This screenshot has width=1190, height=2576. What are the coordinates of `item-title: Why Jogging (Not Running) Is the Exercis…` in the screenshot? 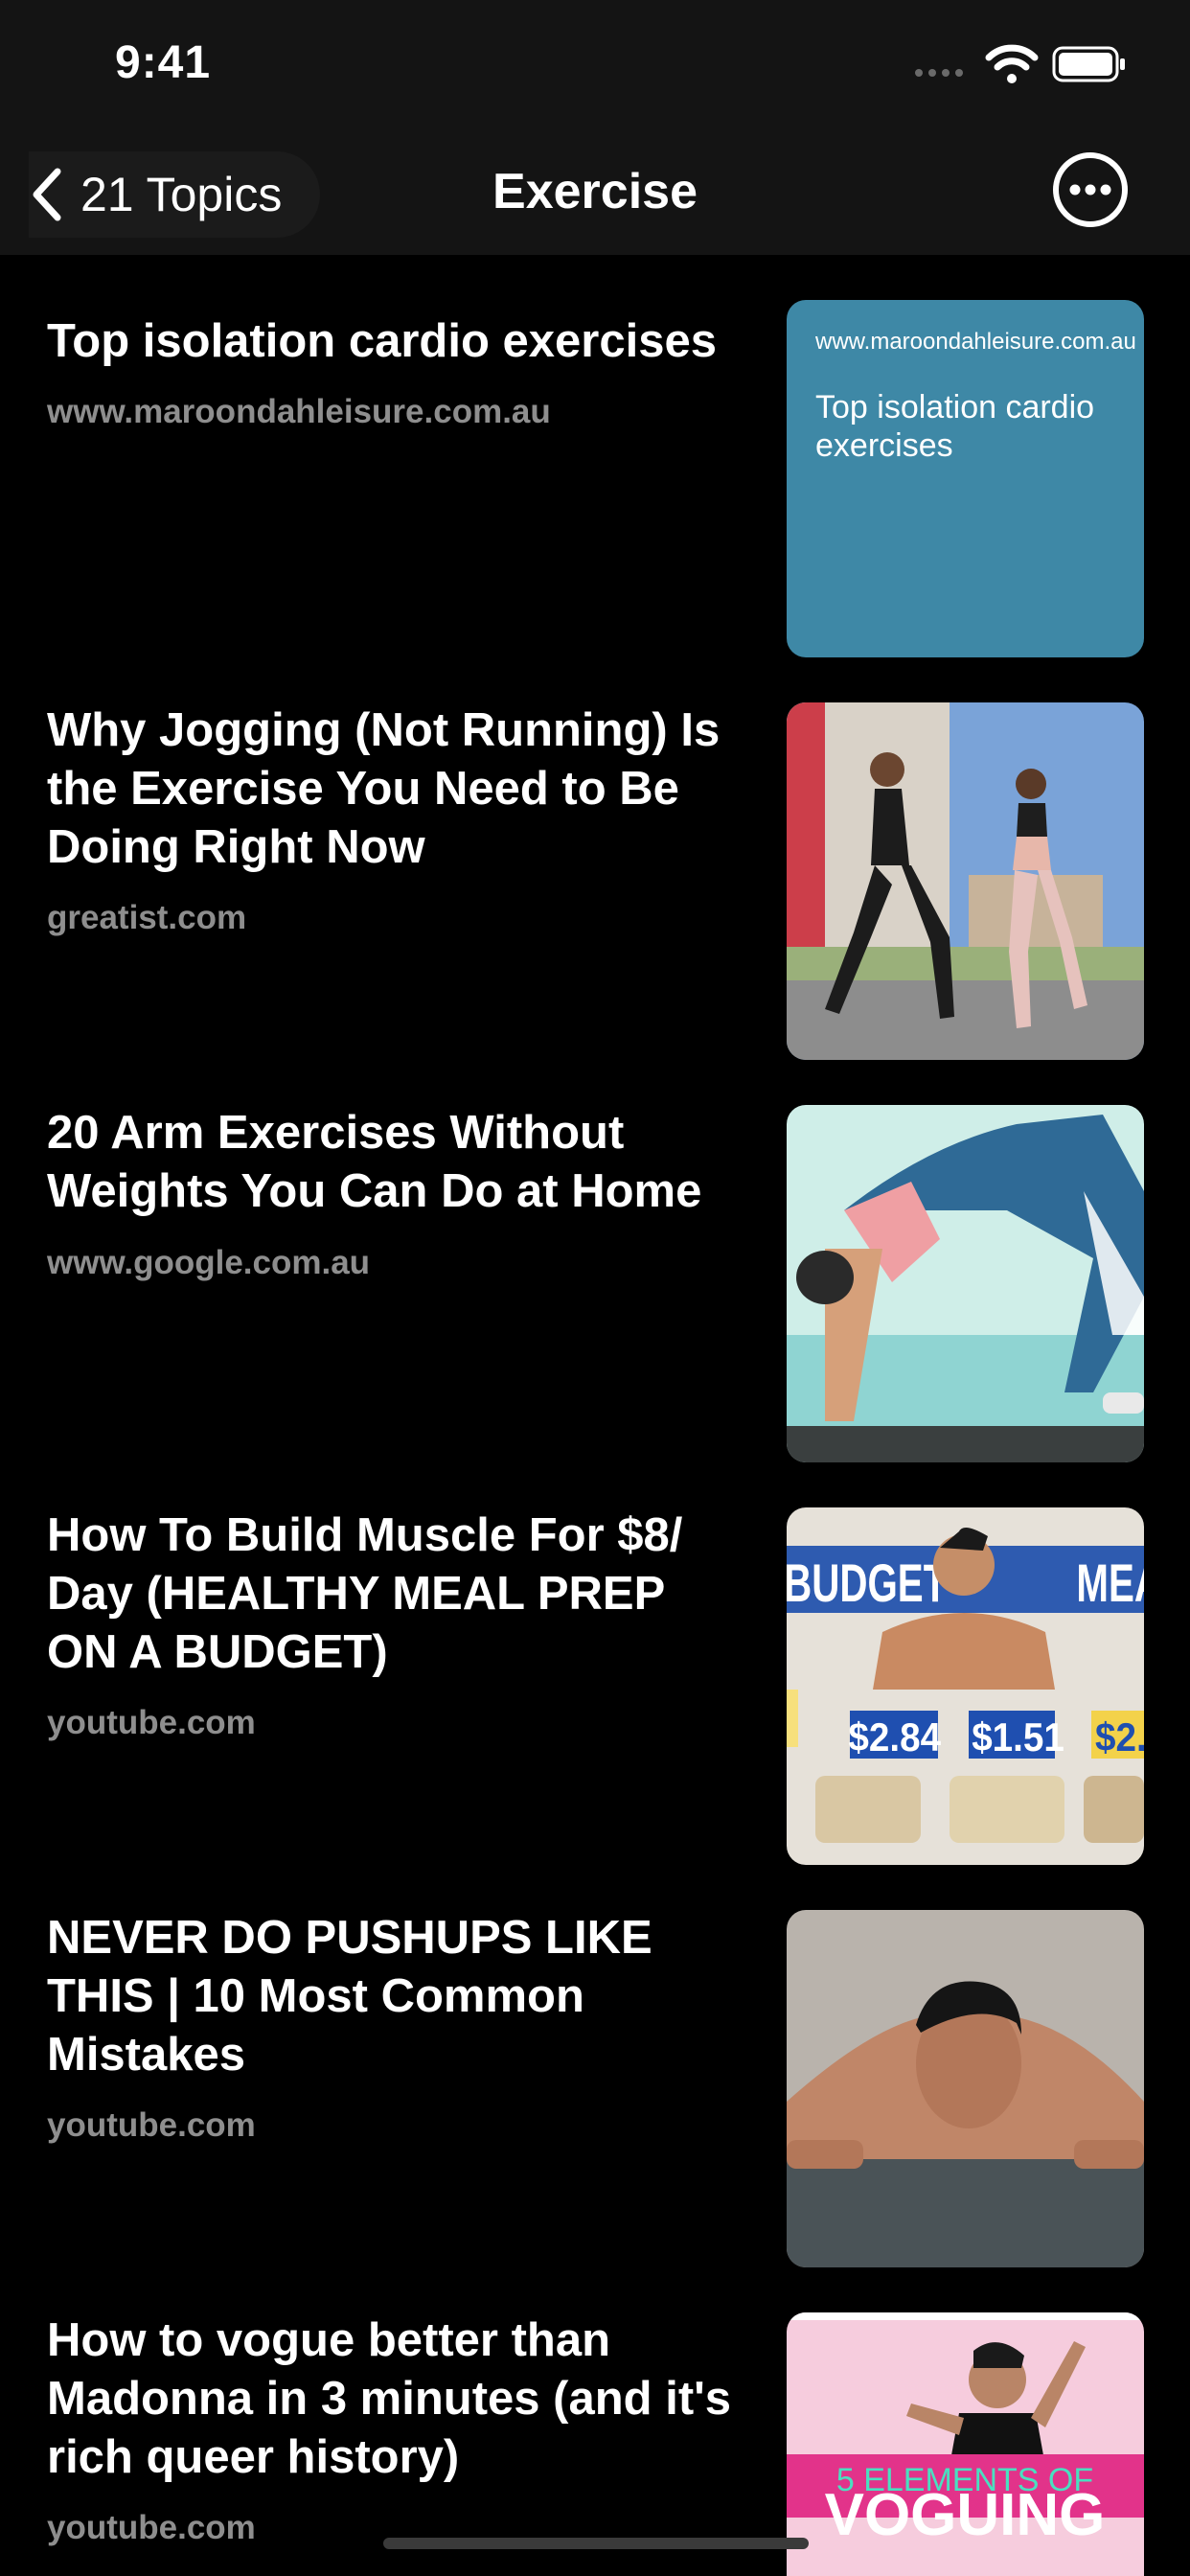 It's located at (384, 788).